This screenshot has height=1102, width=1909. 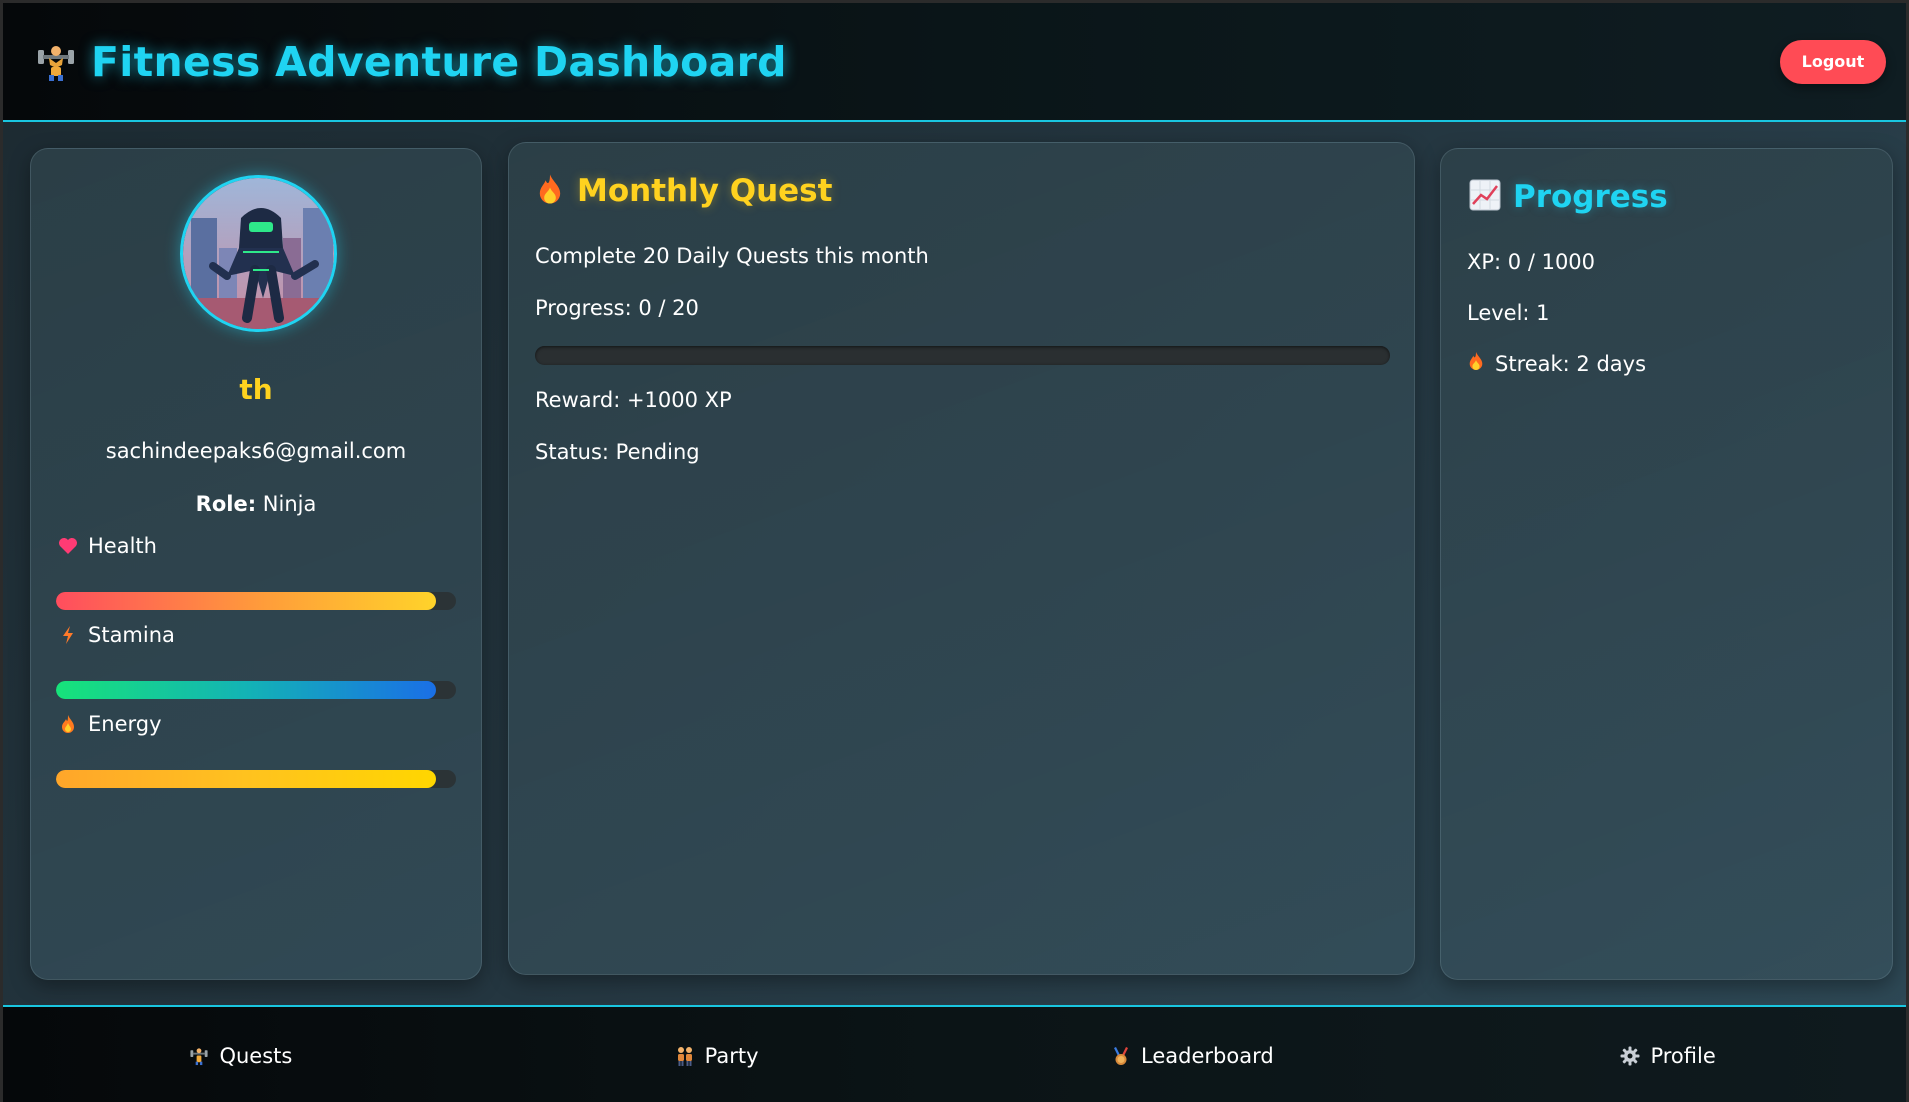 I want to click on people-icon, so click(x=685, y=1056).